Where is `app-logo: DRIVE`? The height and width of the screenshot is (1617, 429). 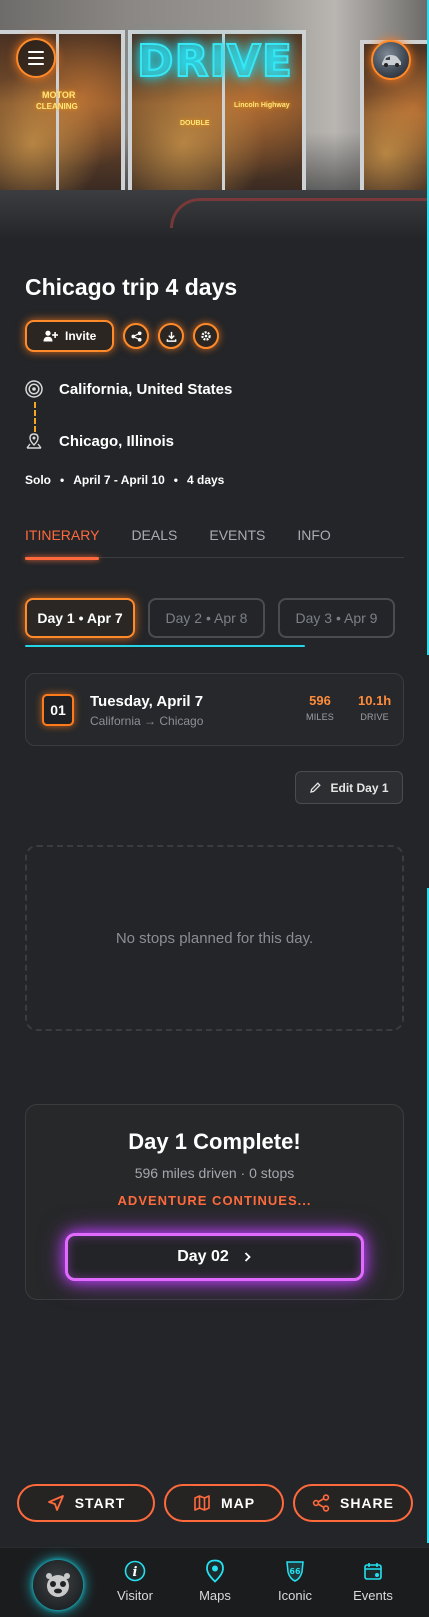 app-logo: DRIVE is located at coordinates (214, 61).